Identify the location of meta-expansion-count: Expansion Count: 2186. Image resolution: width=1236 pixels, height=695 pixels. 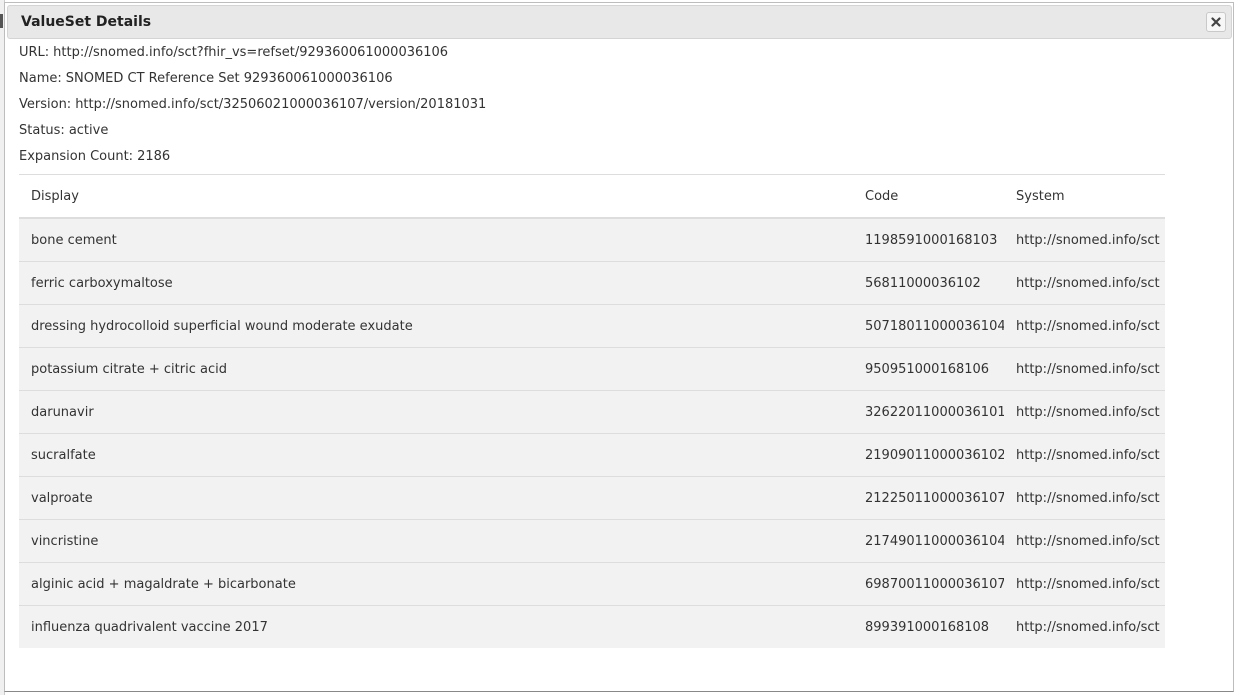
(94, 156).